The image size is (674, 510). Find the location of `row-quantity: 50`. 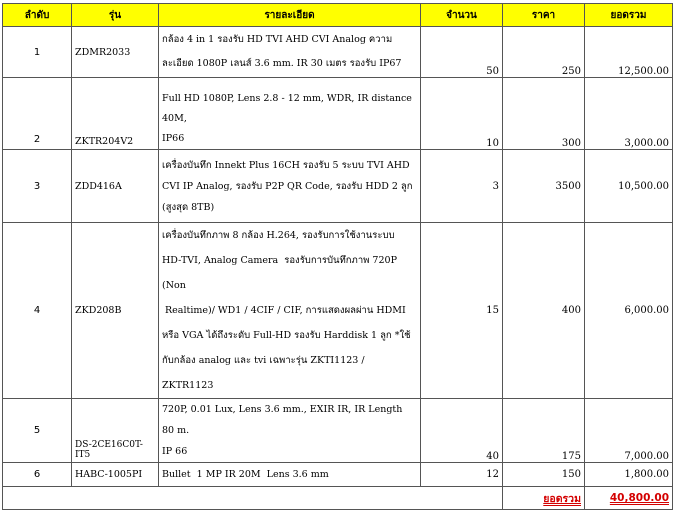

row-quantity: 50 is located at coordinates (461, 52).